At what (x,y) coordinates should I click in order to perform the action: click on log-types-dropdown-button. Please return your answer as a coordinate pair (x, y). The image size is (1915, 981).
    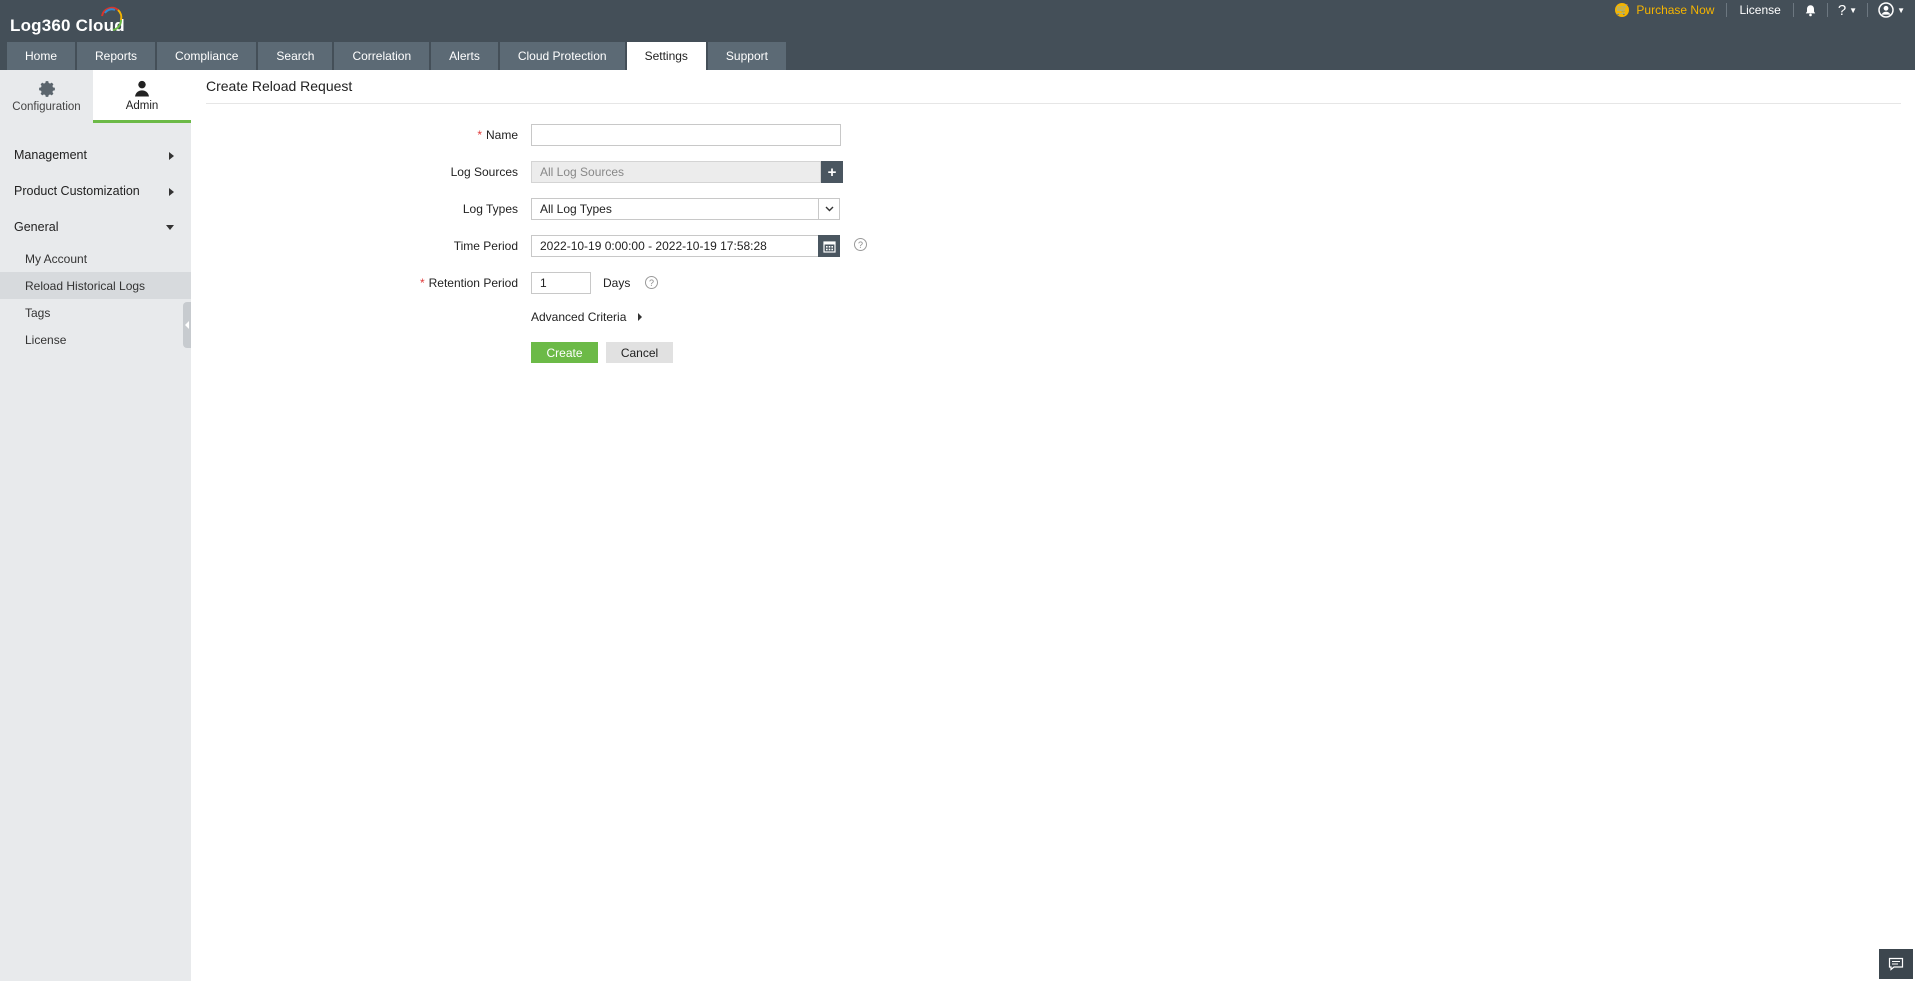
    Looking at the image, I should click on (829, 209).